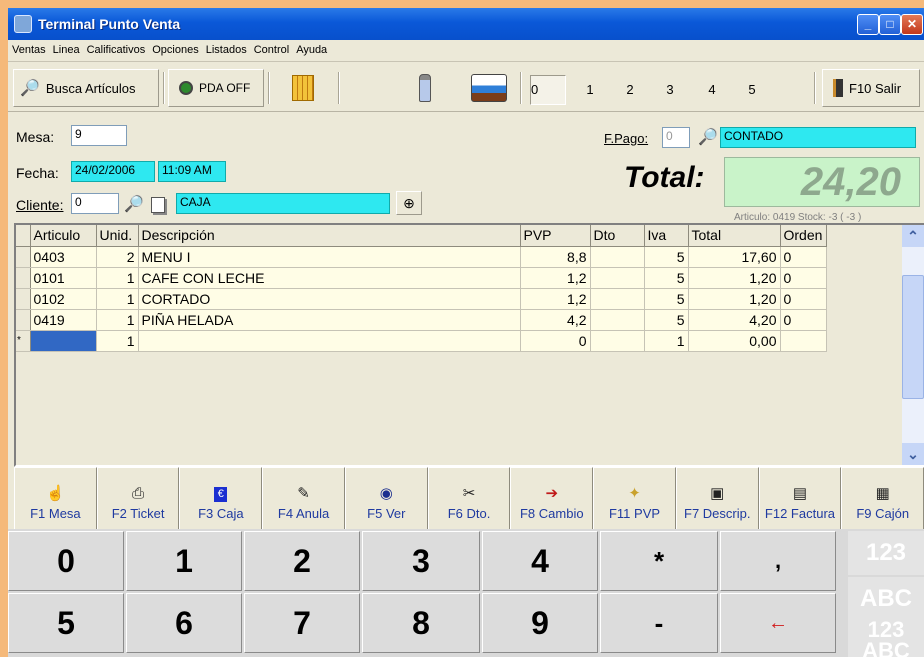 The width and height of the screenshot is (924, 657). I want to click on table-row-new: * 1 0 1 0,00, so click(421, 341).